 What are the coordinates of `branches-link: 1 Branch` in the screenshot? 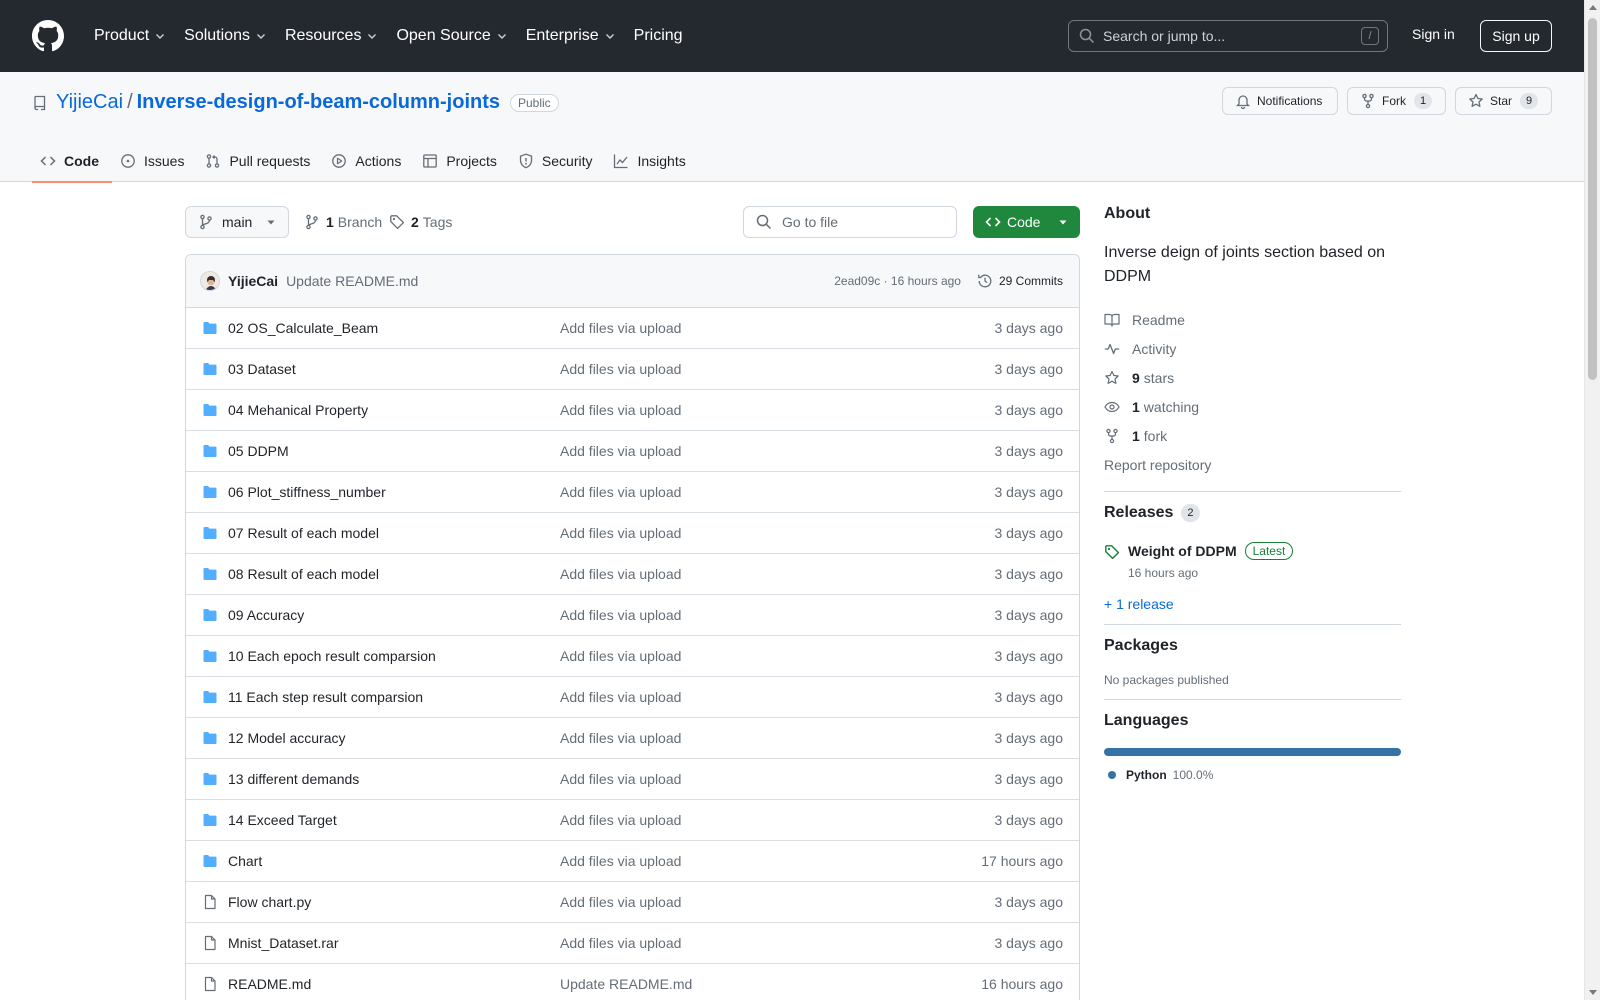 It's located at (343, 222).